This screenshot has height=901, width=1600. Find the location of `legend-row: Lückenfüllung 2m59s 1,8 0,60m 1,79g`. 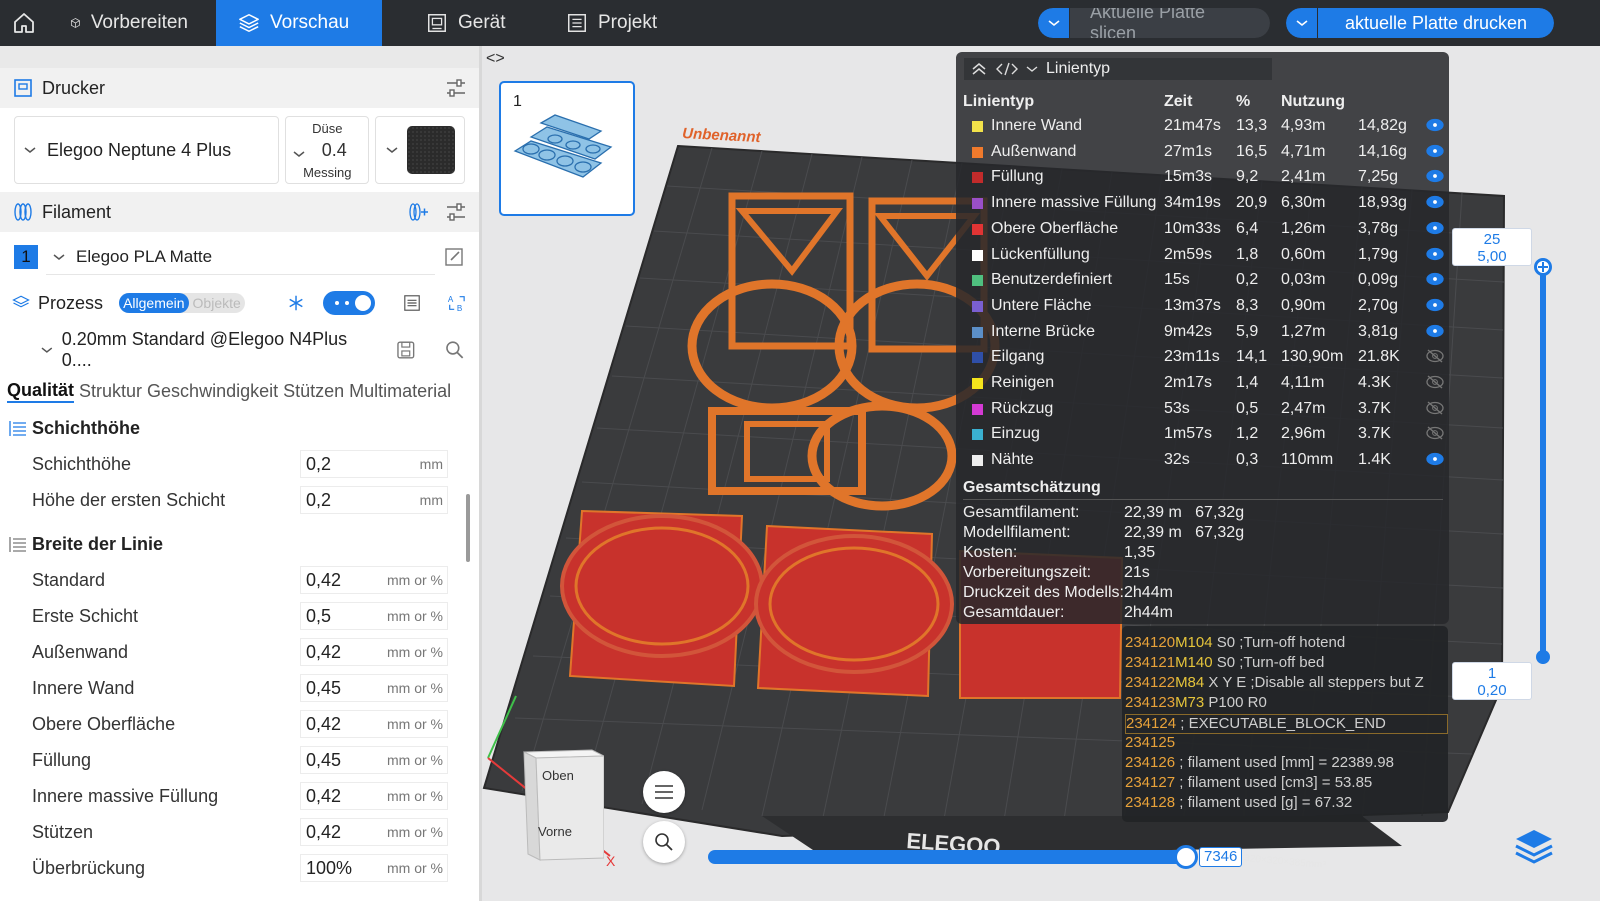

legend-row: Lückenfüllung 2m59s 1,8 0,60m 1,79g is located at coordinates (1202, 255).